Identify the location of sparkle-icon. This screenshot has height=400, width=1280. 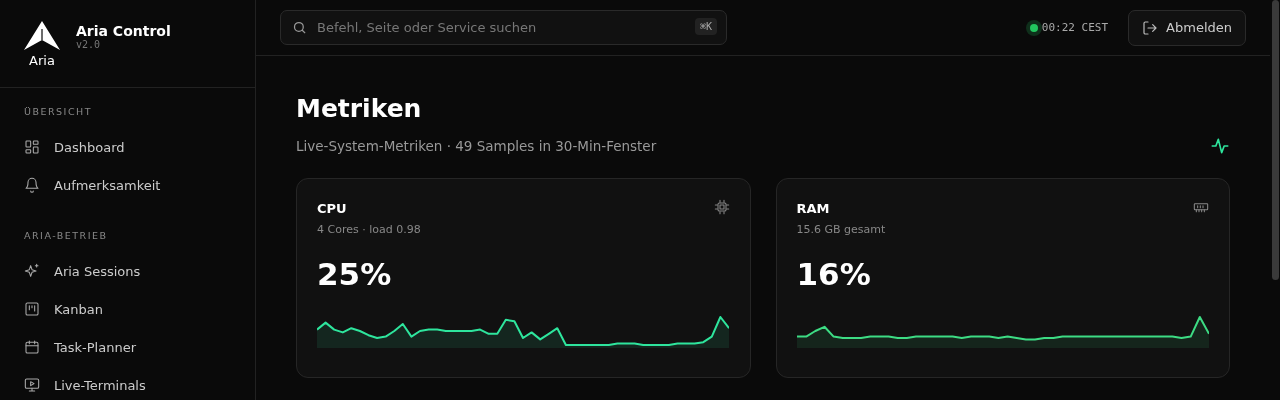
(32, 271).